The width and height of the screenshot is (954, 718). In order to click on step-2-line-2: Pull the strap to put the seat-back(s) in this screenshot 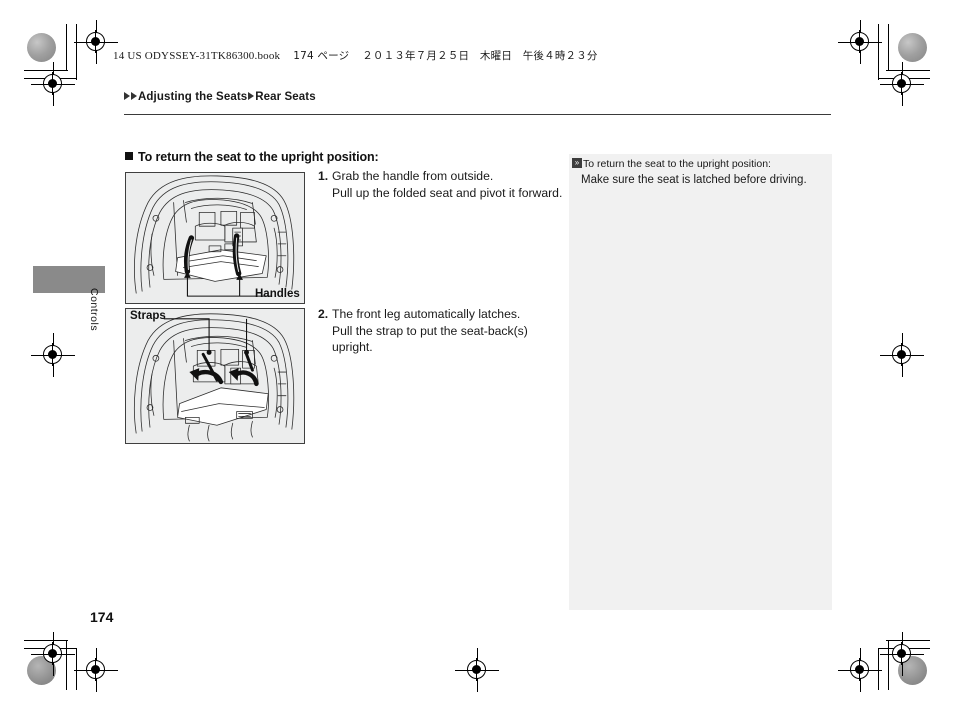, I will do `click(430, 330)`.